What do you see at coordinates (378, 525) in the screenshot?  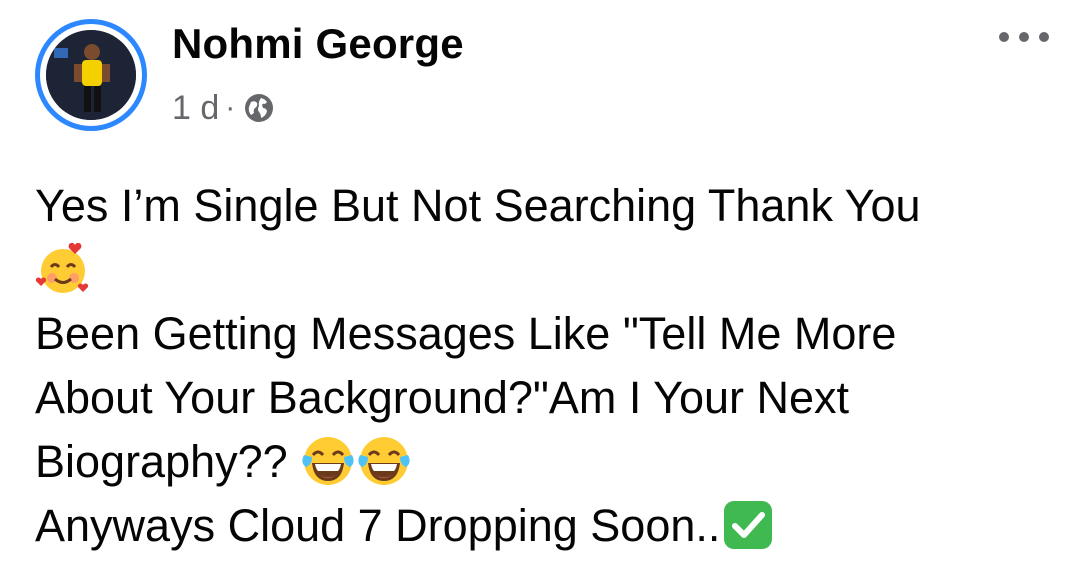 I see `line-text: Anyways Cloud 7 Dropping Soon..` at bounding box center [378, 525].